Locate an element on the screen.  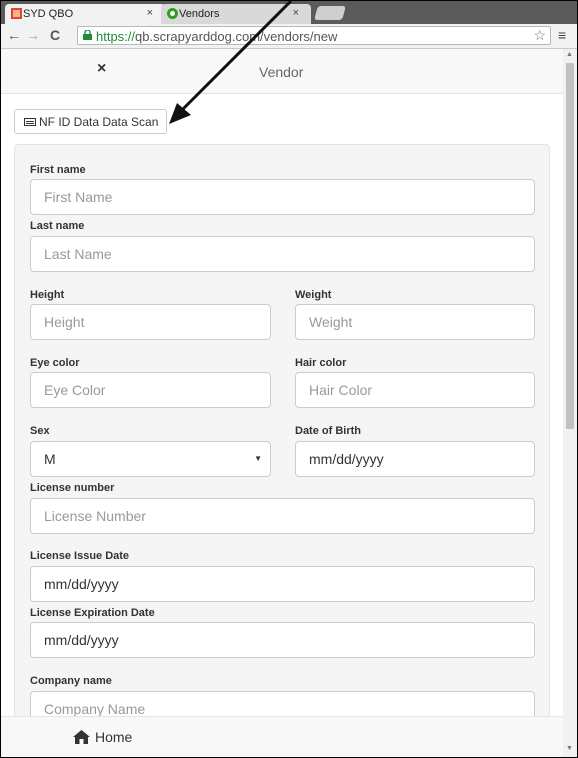
sex-label: Sex is located at coordinates (40, 431).